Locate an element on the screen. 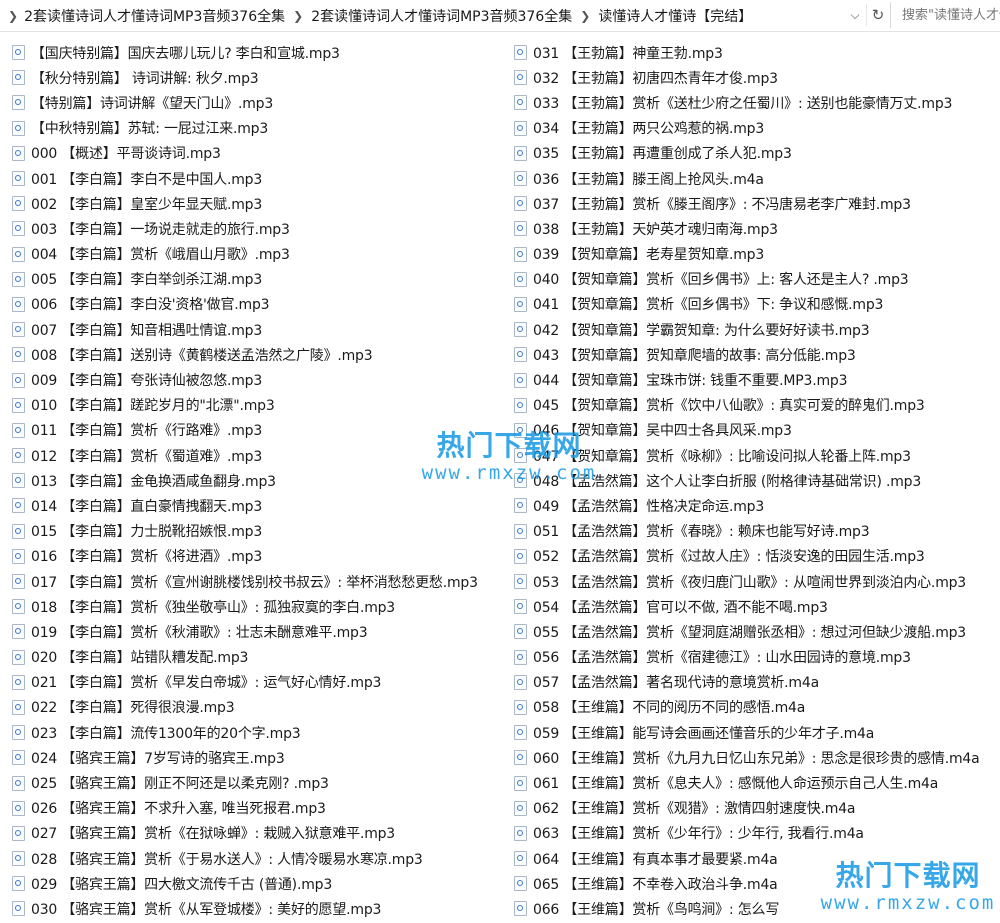 The height and width of the screenshot is (923, 1000). file-item: 017 【李白篇】赏析《宣州谢朓楼饯别校书叔云》: 举杯消愁愁更愁.mp3 is located at coordinates (259, 581).